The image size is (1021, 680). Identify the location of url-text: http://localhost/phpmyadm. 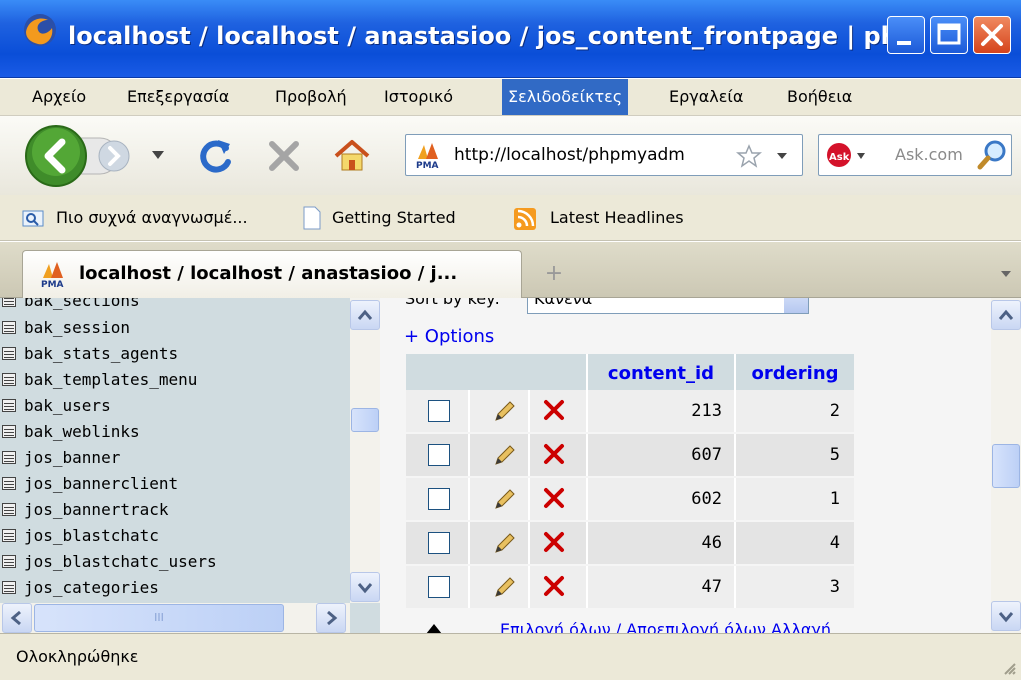
(569, 155).